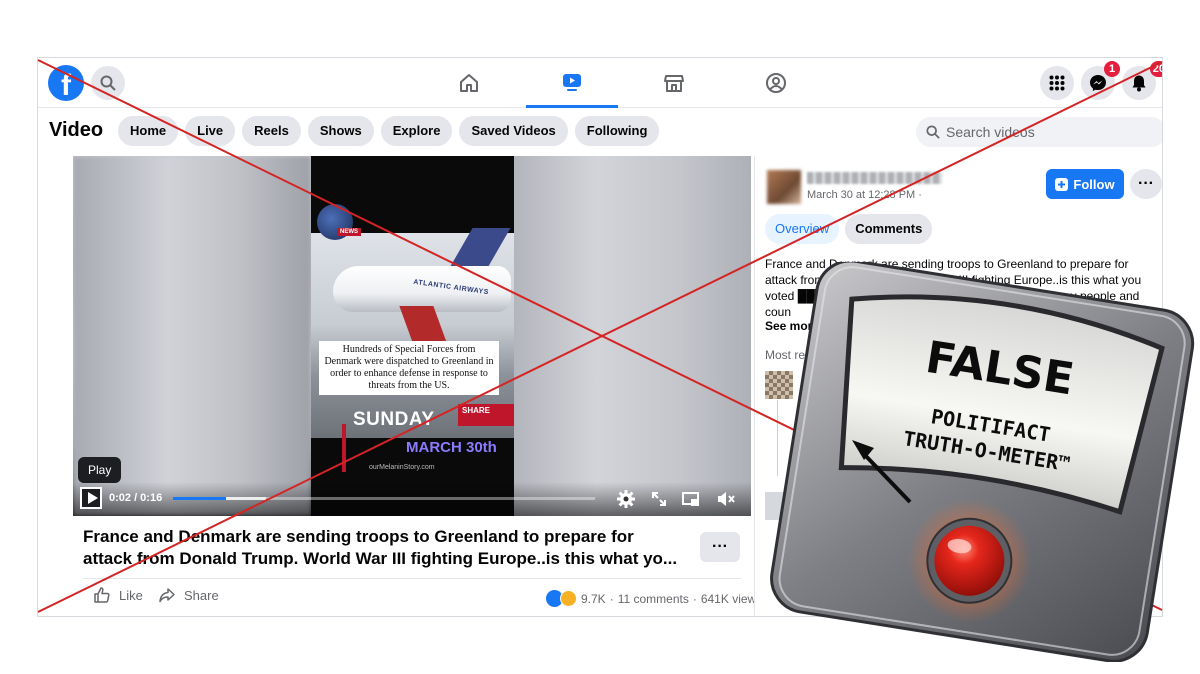 This screenshot has height=674, width=1200. I want to click on video-blur-right, so click(632, 336).